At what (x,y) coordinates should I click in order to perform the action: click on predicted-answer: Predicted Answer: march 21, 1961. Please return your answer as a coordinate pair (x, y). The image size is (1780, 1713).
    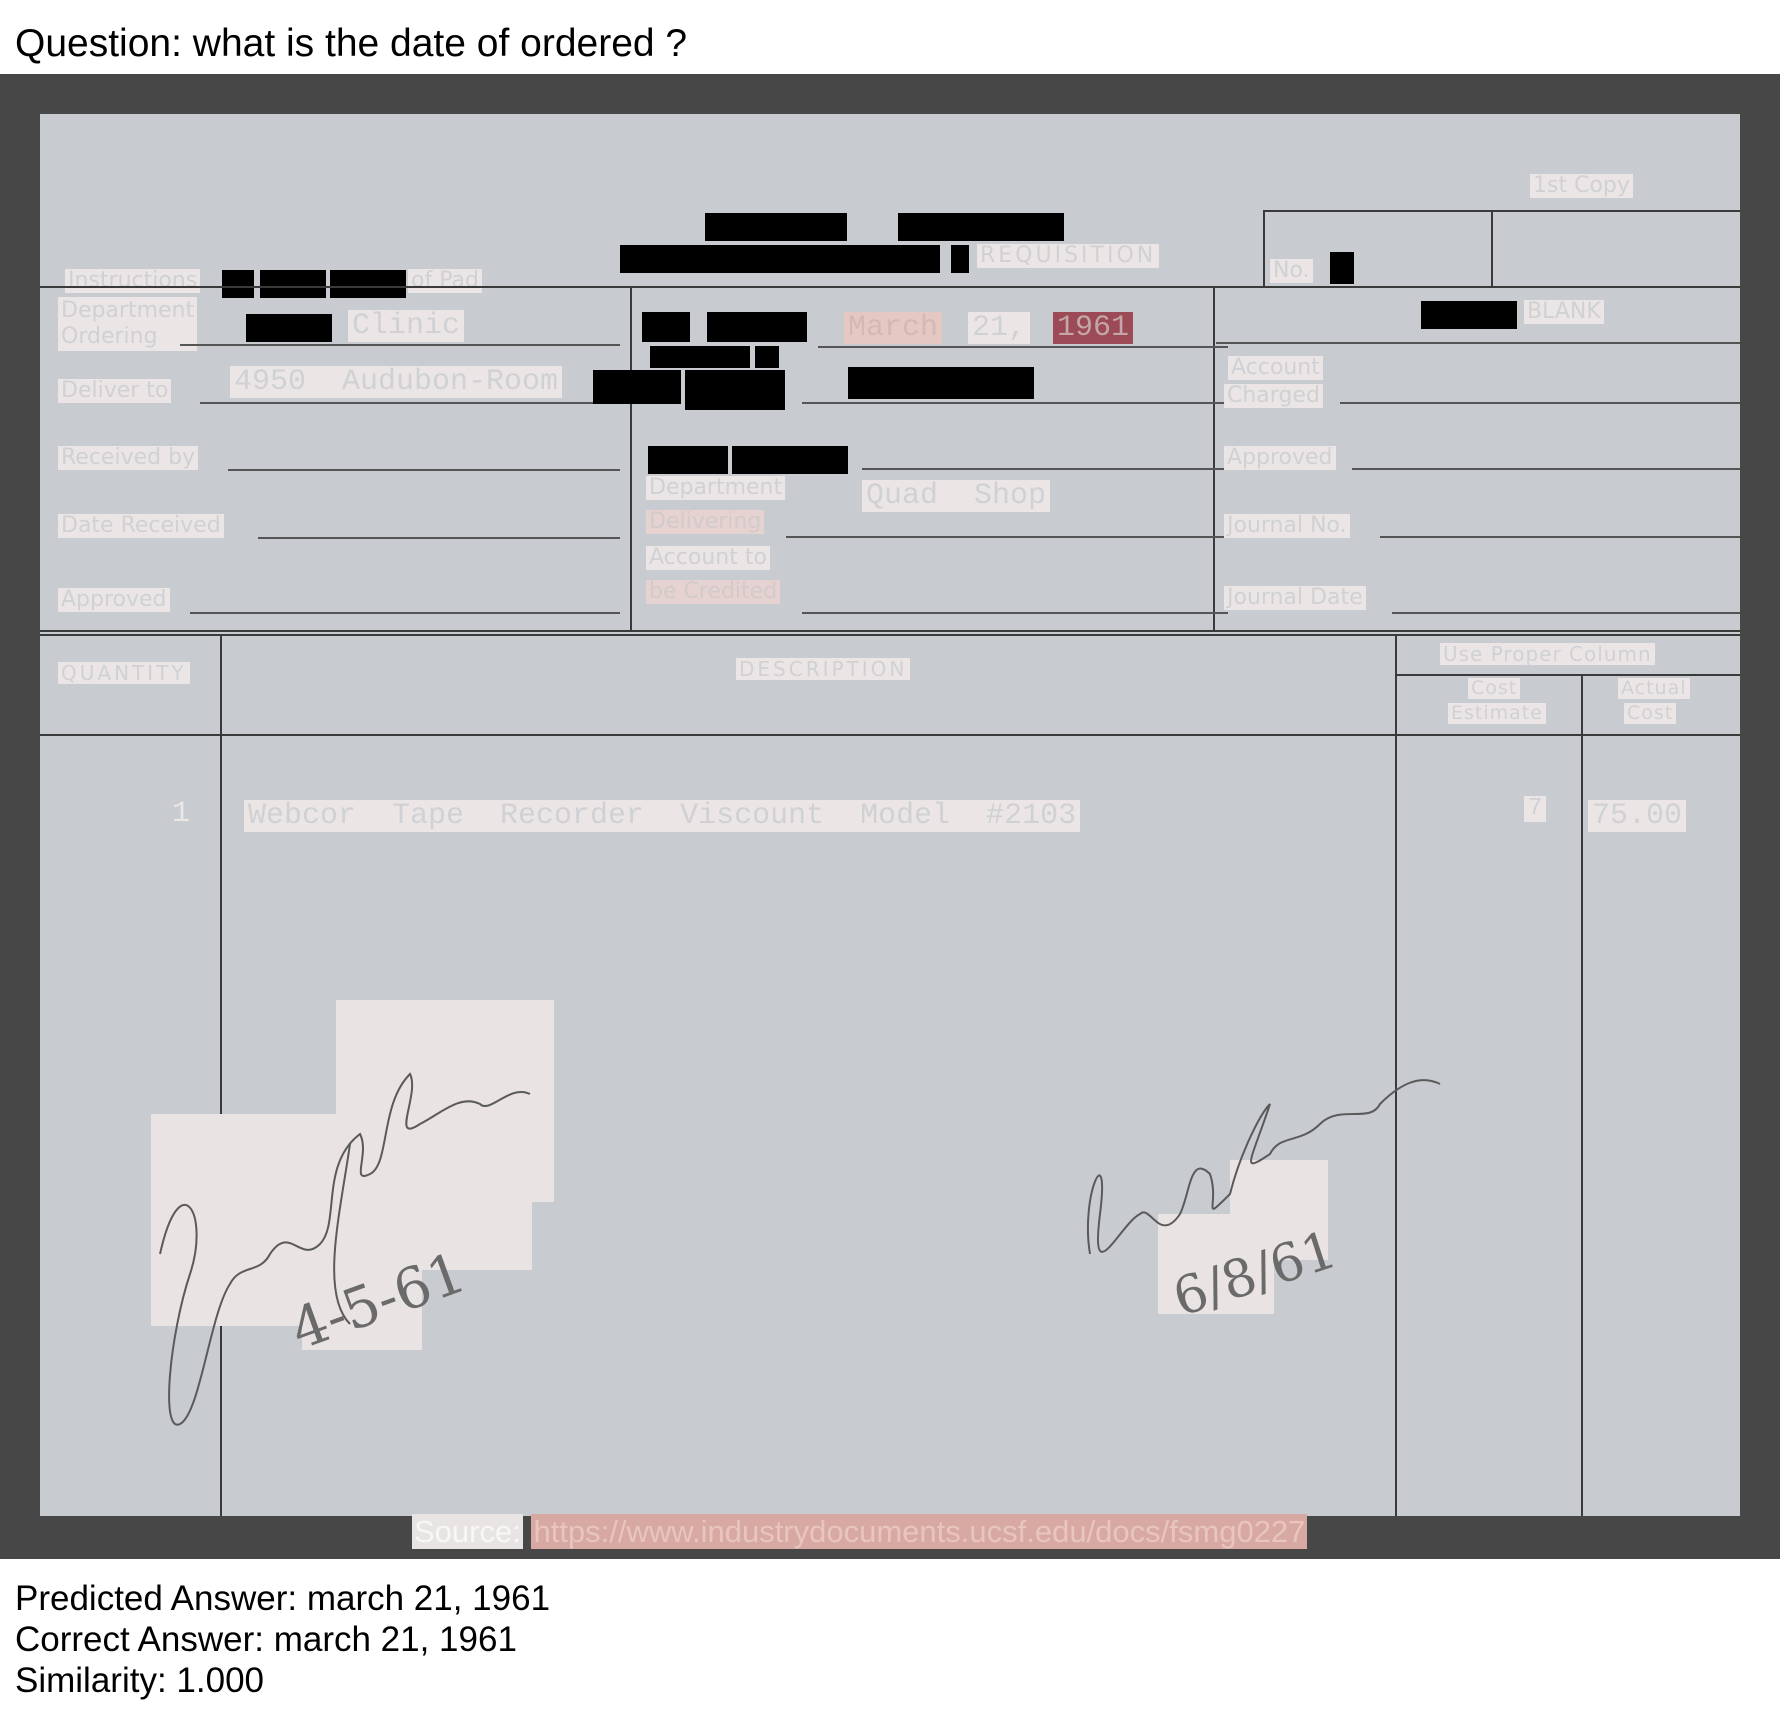
    Looking at the image, I should click on (282, 1598).